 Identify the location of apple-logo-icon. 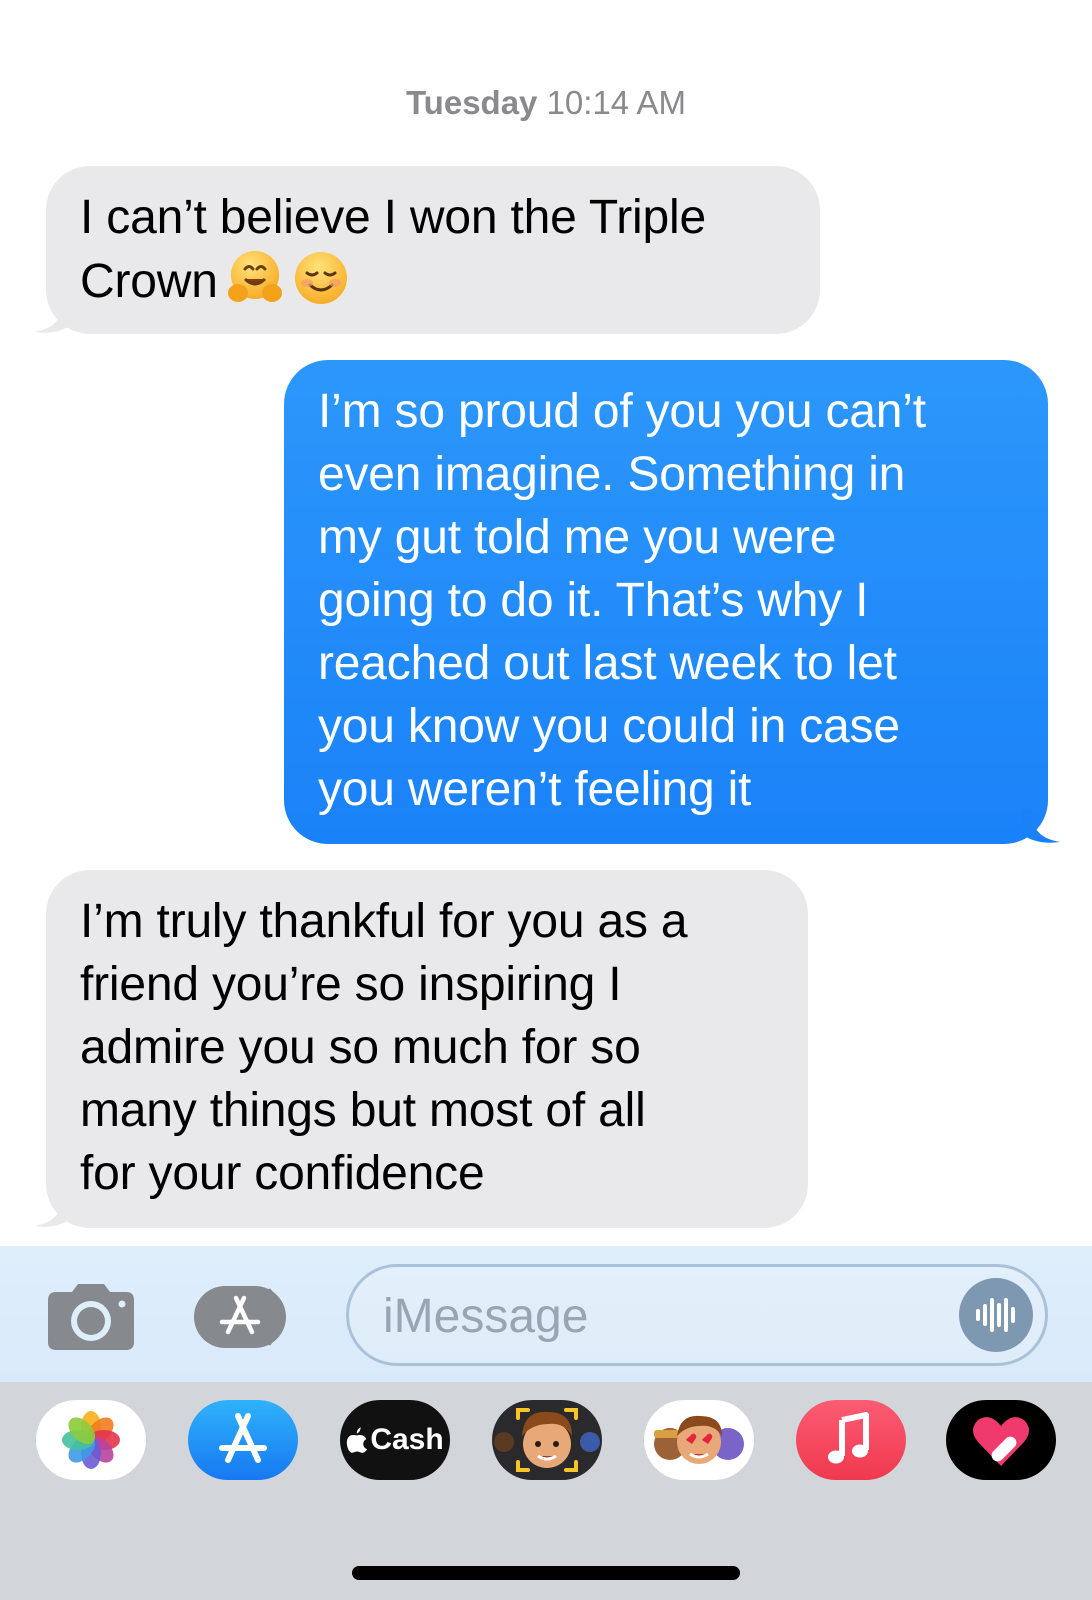
(357, 1440).